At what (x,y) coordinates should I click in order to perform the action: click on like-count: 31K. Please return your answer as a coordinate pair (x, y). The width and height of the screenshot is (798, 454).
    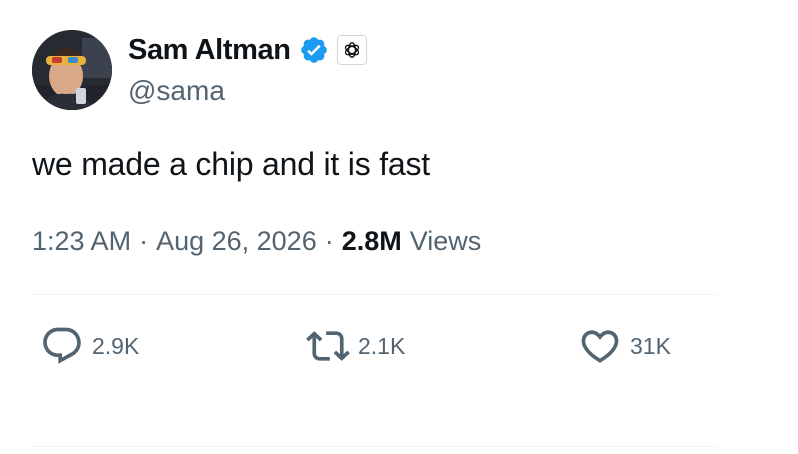
    Looking at the image, I should click on (650, 345).